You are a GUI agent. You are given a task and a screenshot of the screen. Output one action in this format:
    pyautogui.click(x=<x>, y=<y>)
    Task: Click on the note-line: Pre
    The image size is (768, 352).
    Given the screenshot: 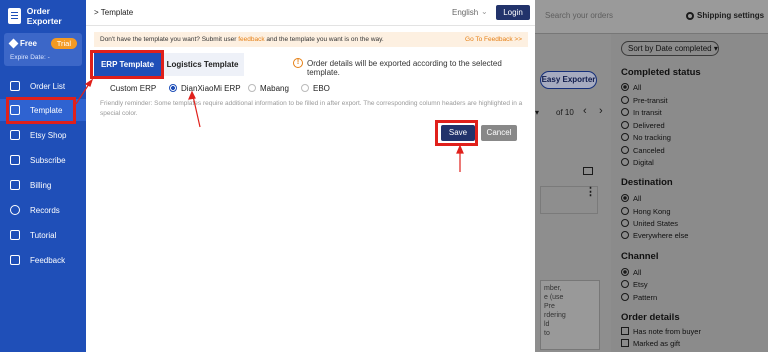 What is the action you would take?
    pyautogui.click(x=549, y=306)
    